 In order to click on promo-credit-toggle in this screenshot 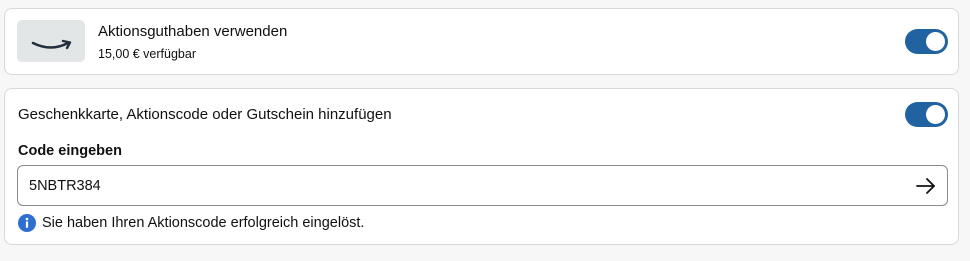, I will do `click(926, 41)`.